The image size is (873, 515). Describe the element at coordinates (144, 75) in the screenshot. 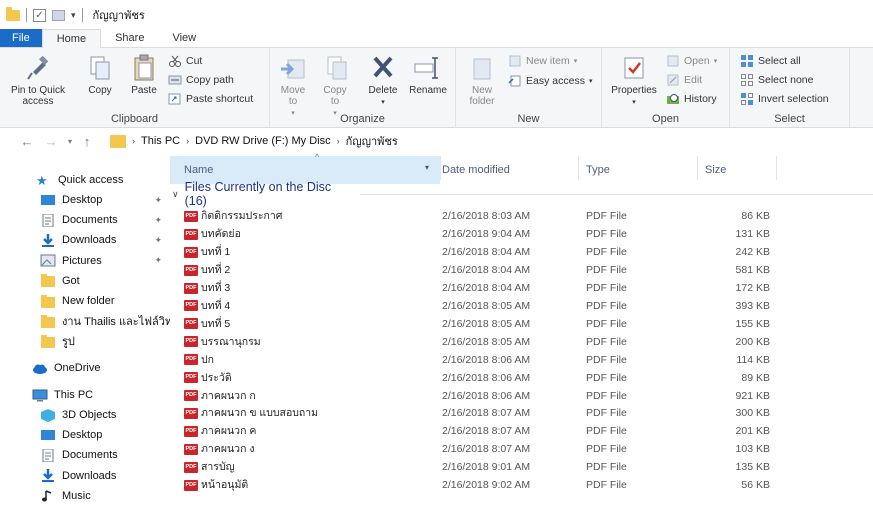

I see `paste-button: Paste` at that location.